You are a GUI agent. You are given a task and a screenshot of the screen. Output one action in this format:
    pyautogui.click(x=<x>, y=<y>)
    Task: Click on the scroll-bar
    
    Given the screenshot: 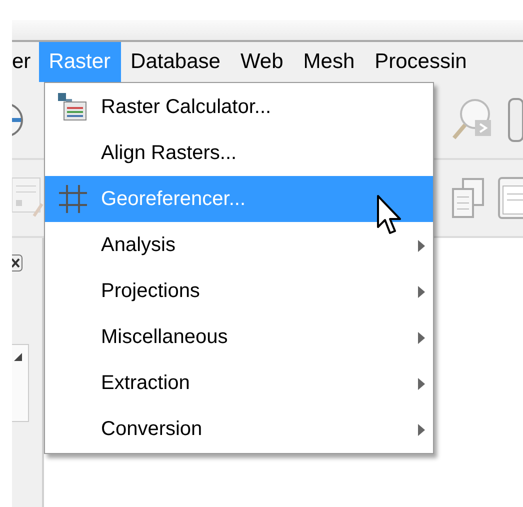 What is the action you would take?
    pyautogui.click(x=20, y=383)
    